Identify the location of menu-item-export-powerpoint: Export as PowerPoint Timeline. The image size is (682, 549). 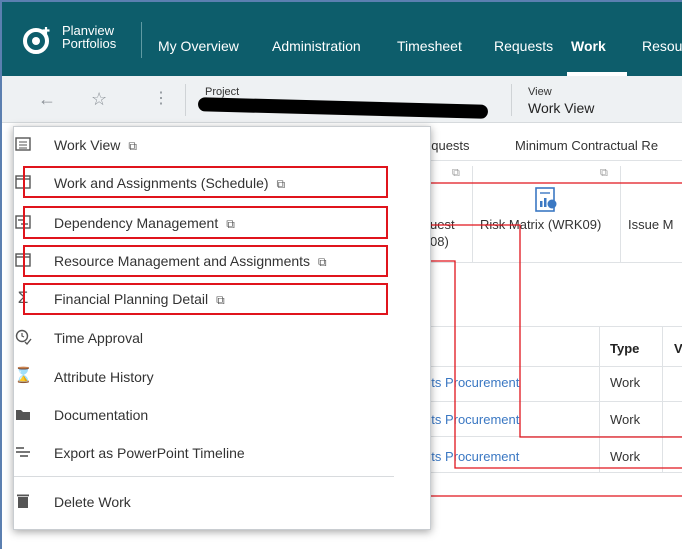
(204, 453).